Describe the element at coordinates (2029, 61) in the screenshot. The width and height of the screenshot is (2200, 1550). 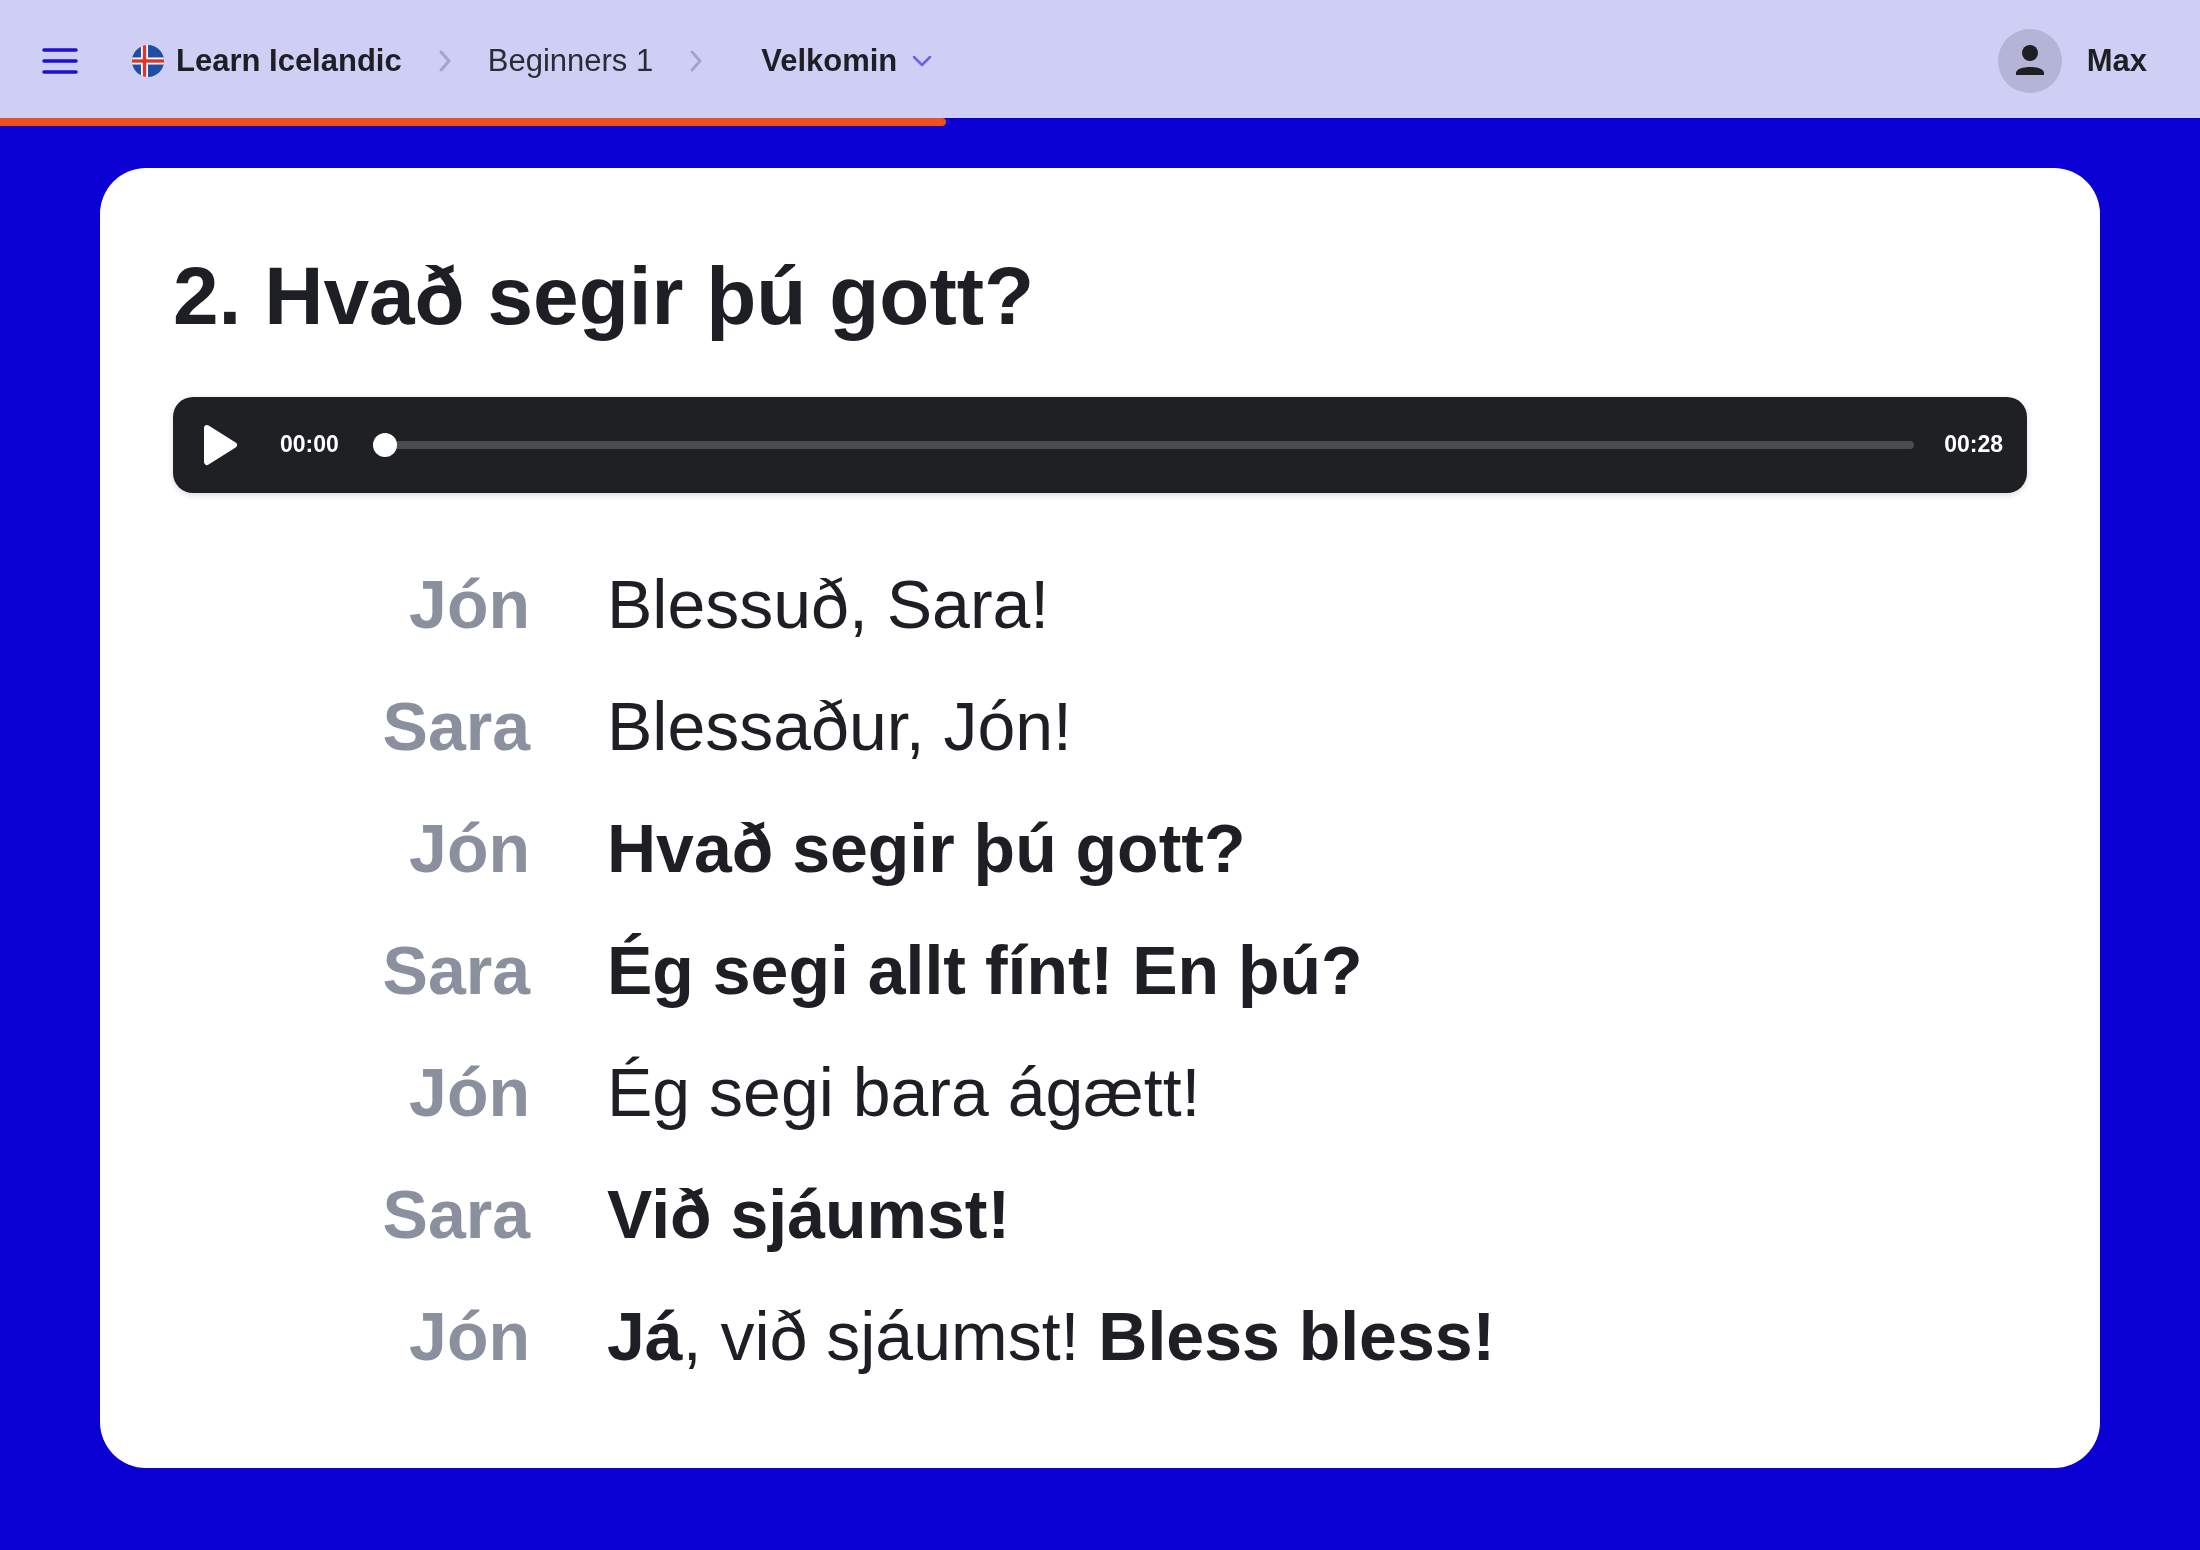
I see `avatar-icon` at that location.